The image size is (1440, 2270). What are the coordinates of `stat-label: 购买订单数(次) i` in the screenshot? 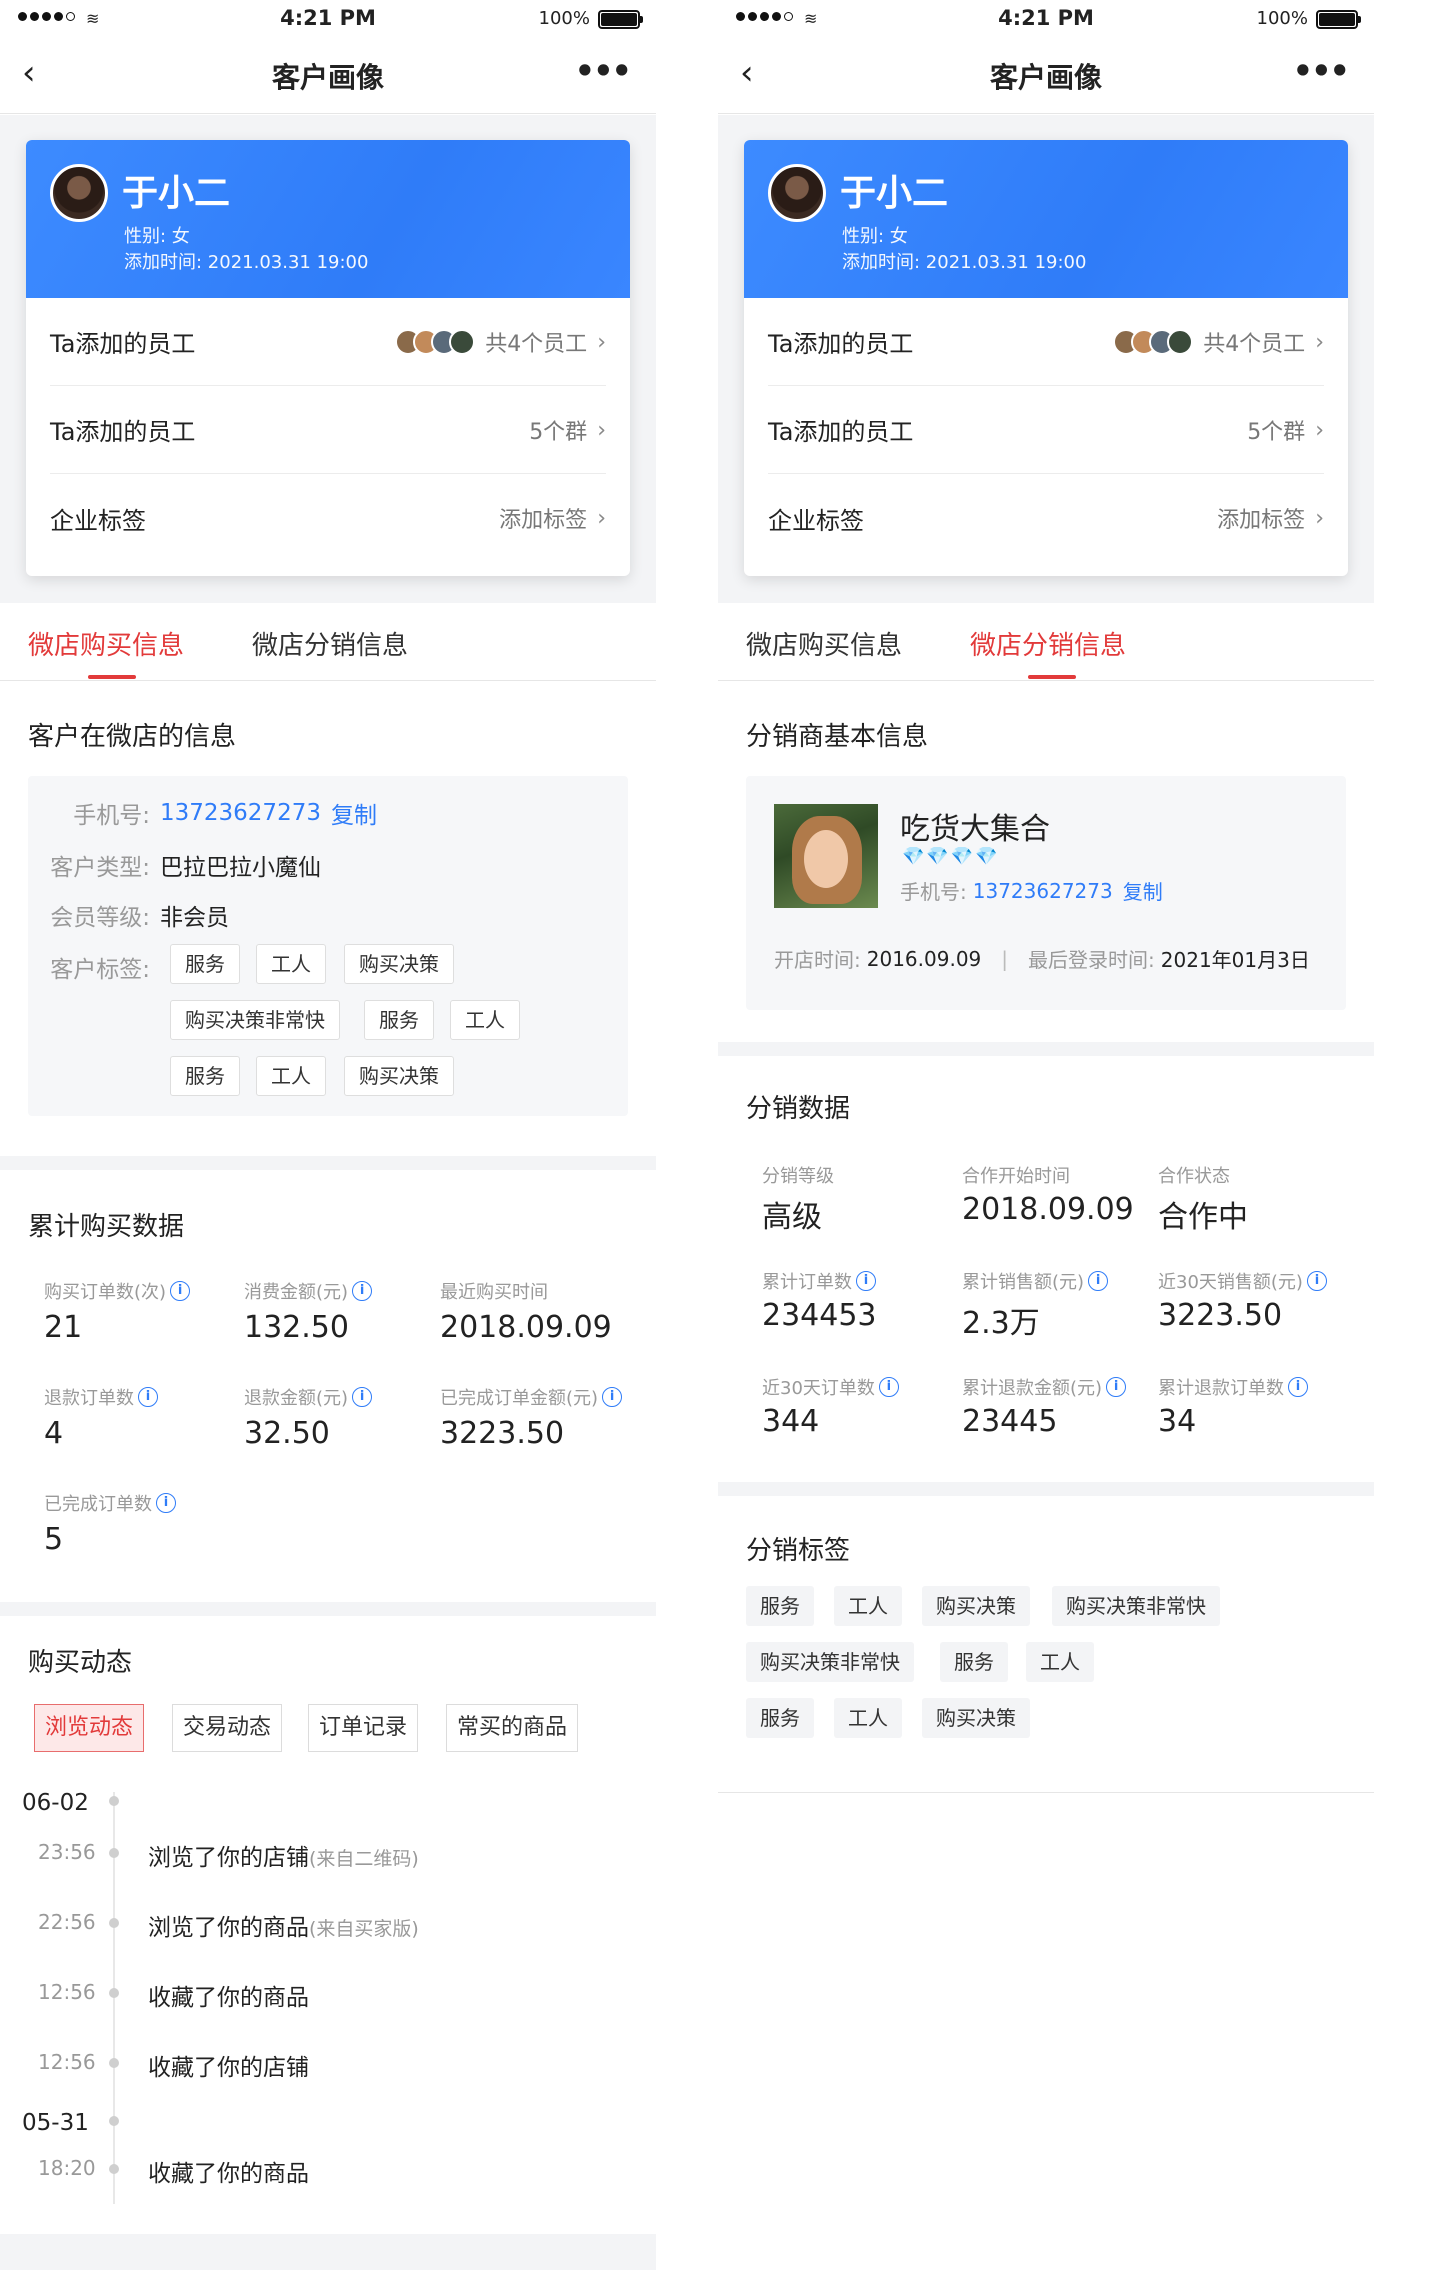 It's located at (117, 1291).